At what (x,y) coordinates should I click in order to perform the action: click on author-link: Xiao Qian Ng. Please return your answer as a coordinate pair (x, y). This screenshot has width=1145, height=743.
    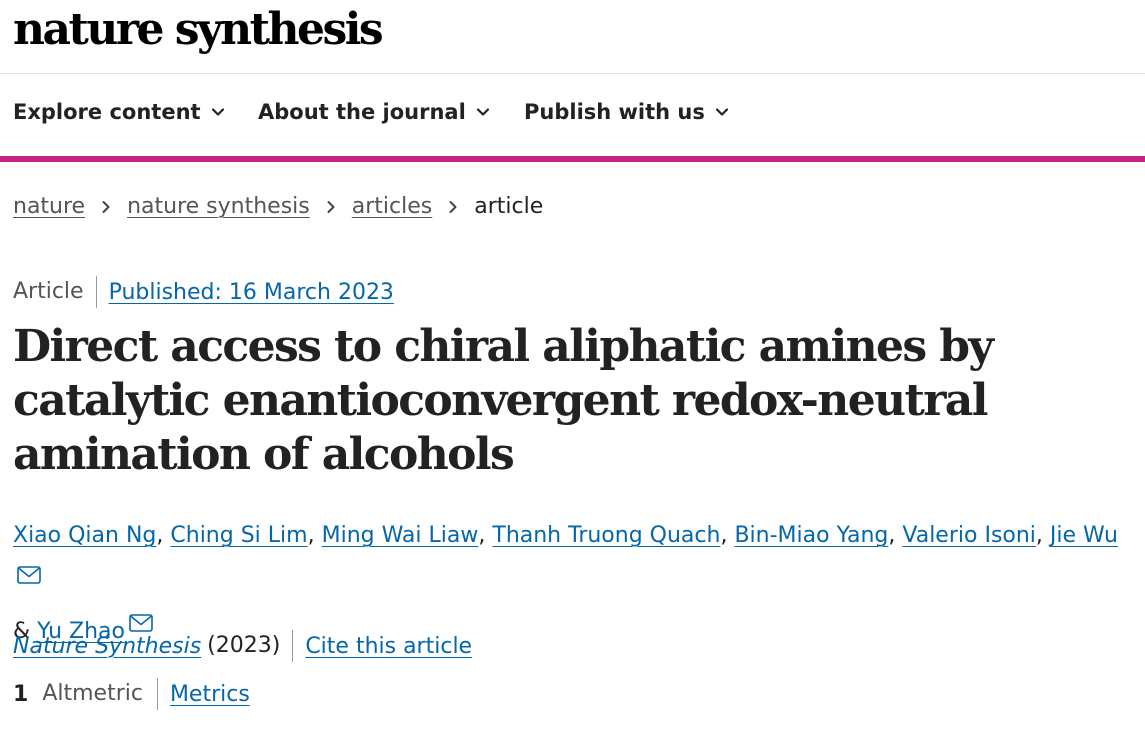
    Looking at the image, I should click on (84, 535).